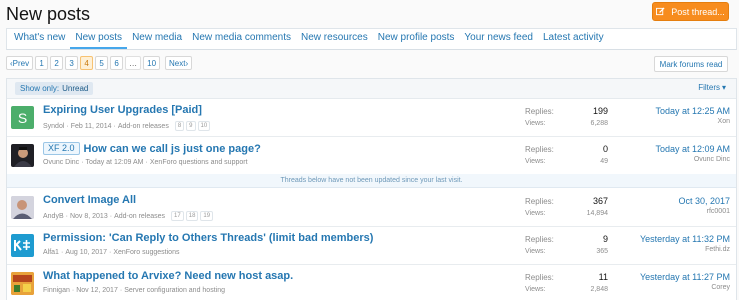  What do you see at coordinates (122, 110) in the screenshot?
I see `thread-title: Expiring User Upgrades [Paid]` at bounding box center [122, 110].